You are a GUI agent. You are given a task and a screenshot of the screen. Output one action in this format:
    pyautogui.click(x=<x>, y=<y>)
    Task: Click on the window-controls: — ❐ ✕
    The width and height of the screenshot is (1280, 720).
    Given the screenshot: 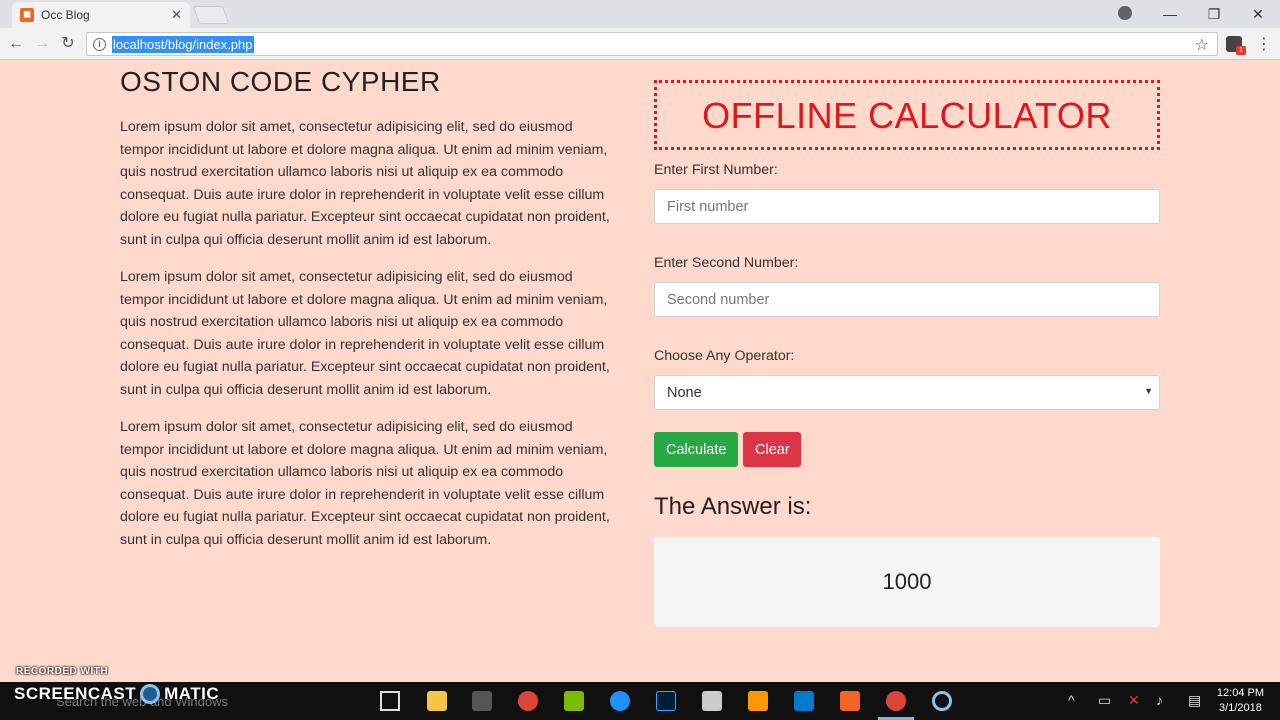 What is the action you would take?
    pyautogui.click(x=1214, y=14)
    